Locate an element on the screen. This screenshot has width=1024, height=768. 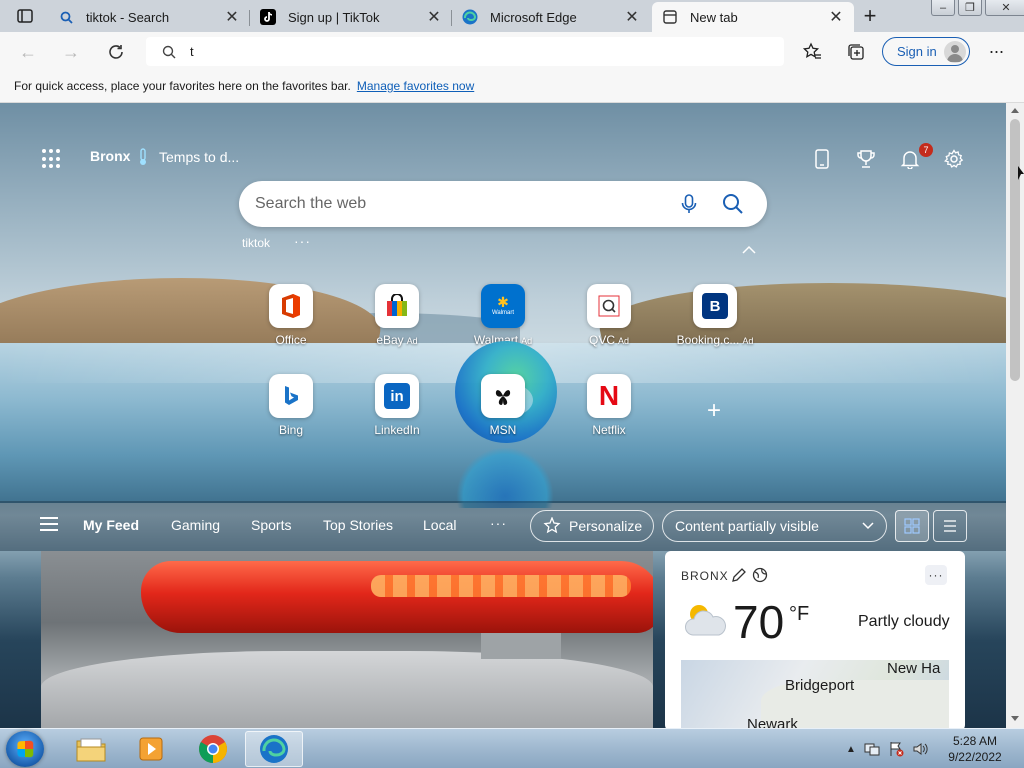
tab-tiktok-signup: Sign up | TikTok ✕ is located at coordinates (351, 17).